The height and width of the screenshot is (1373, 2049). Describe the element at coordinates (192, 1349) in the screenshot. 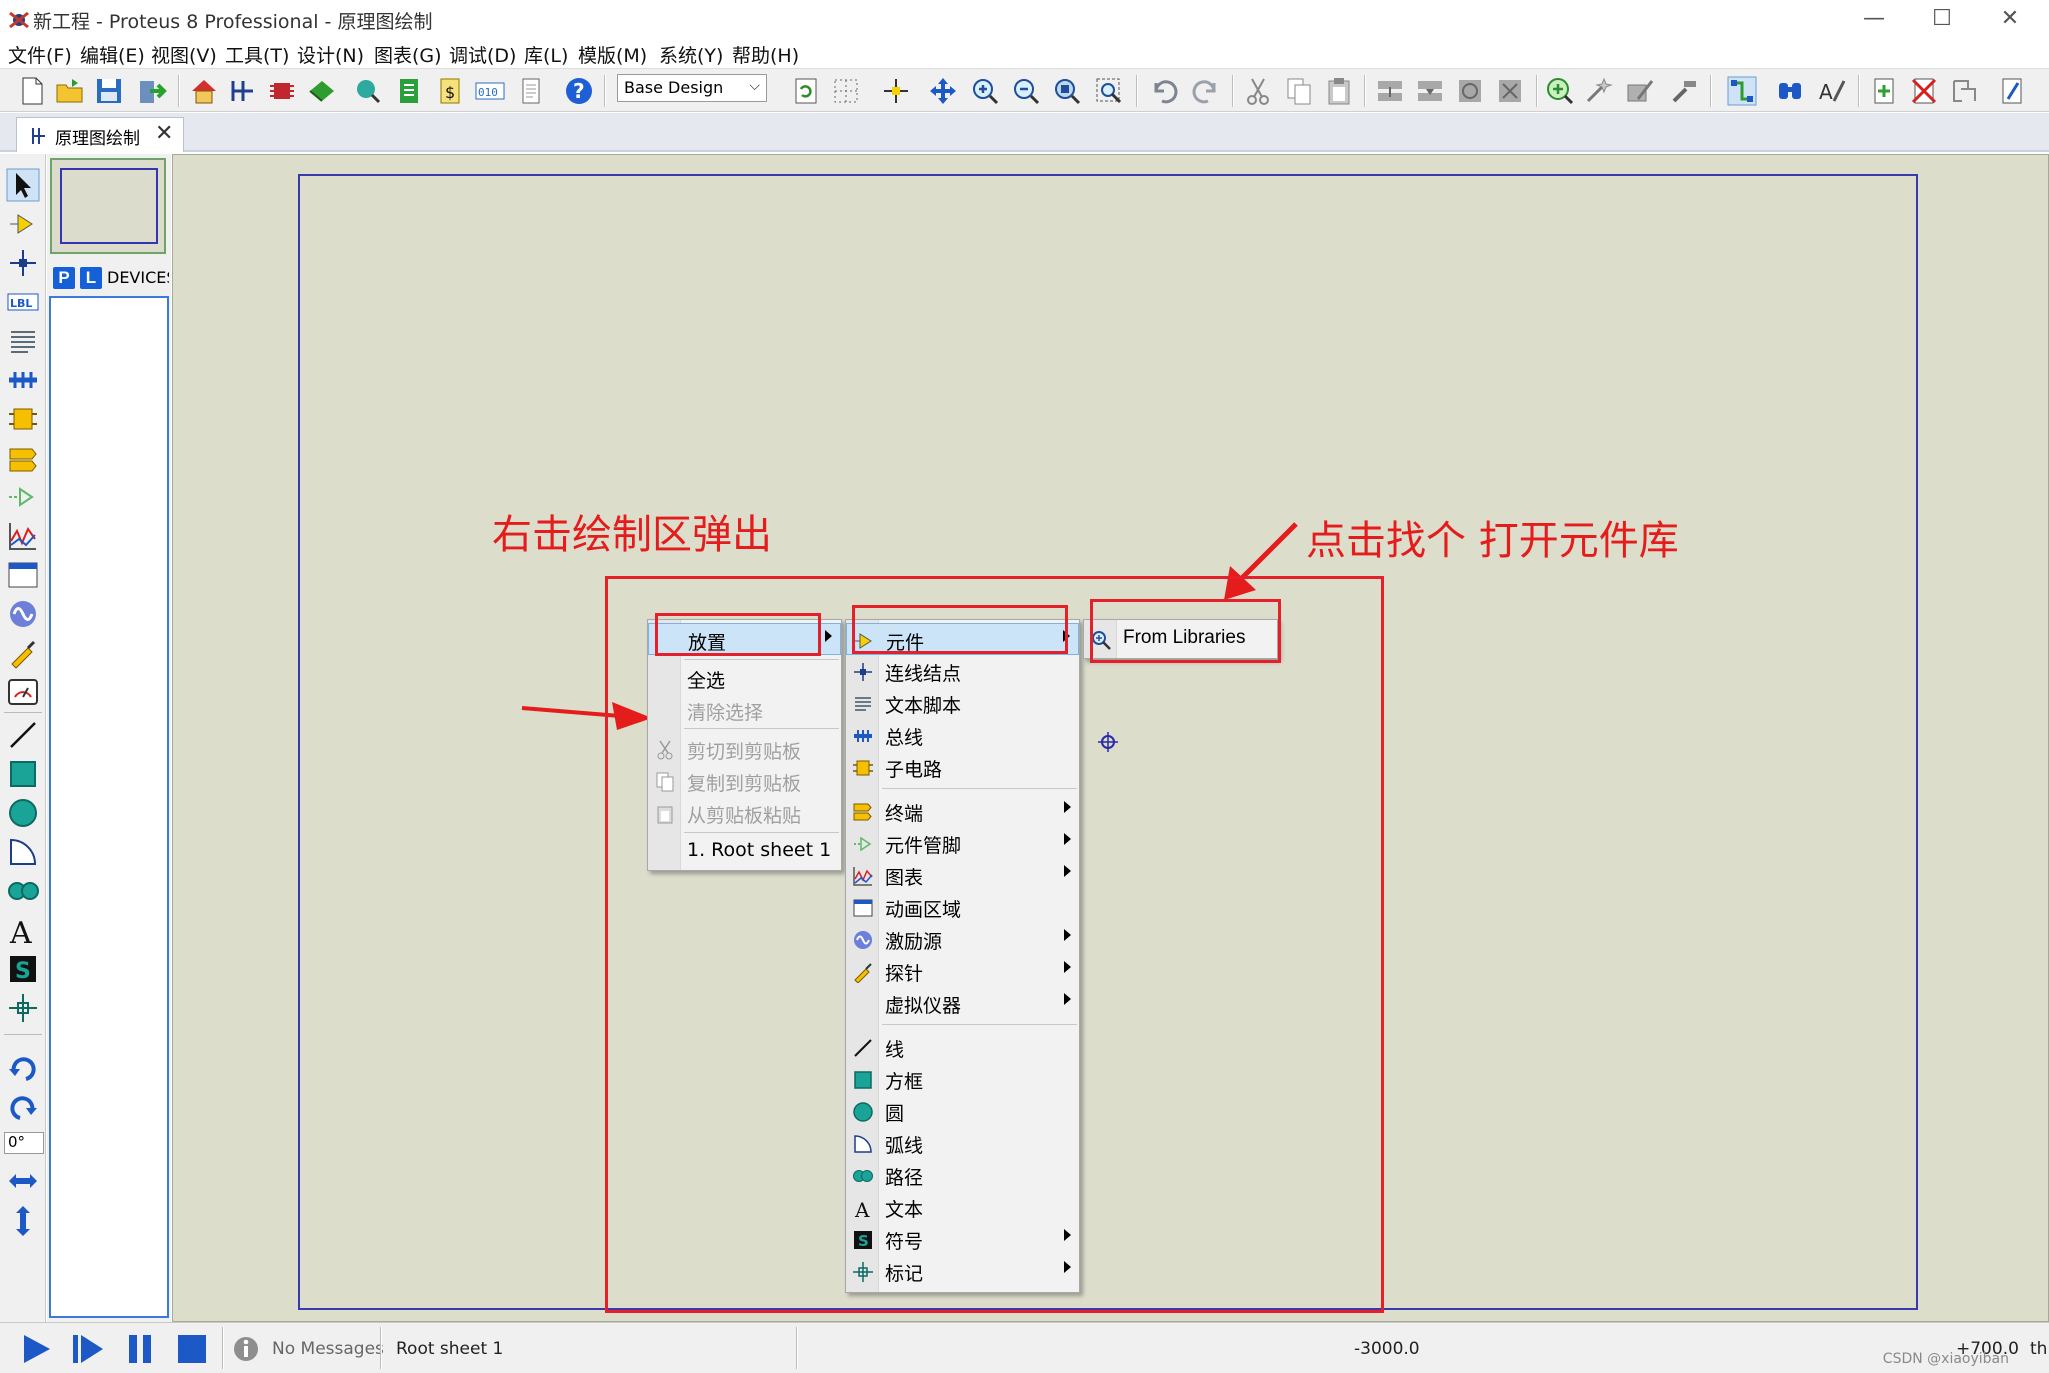

I see `stop-icon` at that location.